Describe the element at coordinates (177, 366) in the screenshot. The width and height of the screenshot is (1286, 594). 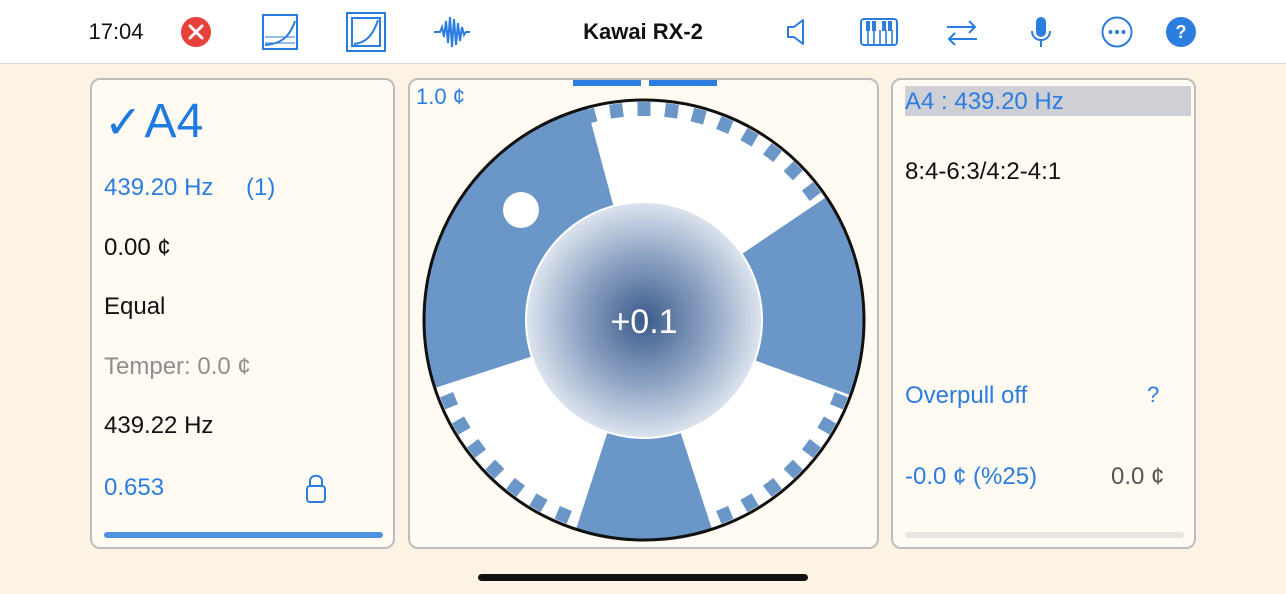
I see `temper-value: Temper: 0.0 ¢` at that location.